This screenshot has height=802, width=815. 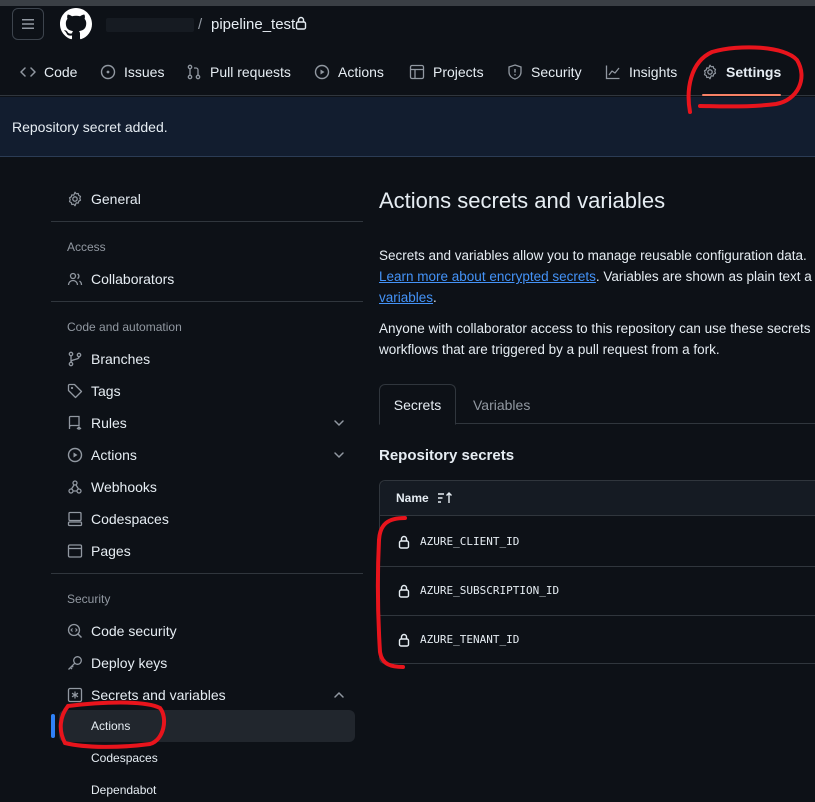 I want to click on sidebar-item-label: General, so click(x=116, y=199).